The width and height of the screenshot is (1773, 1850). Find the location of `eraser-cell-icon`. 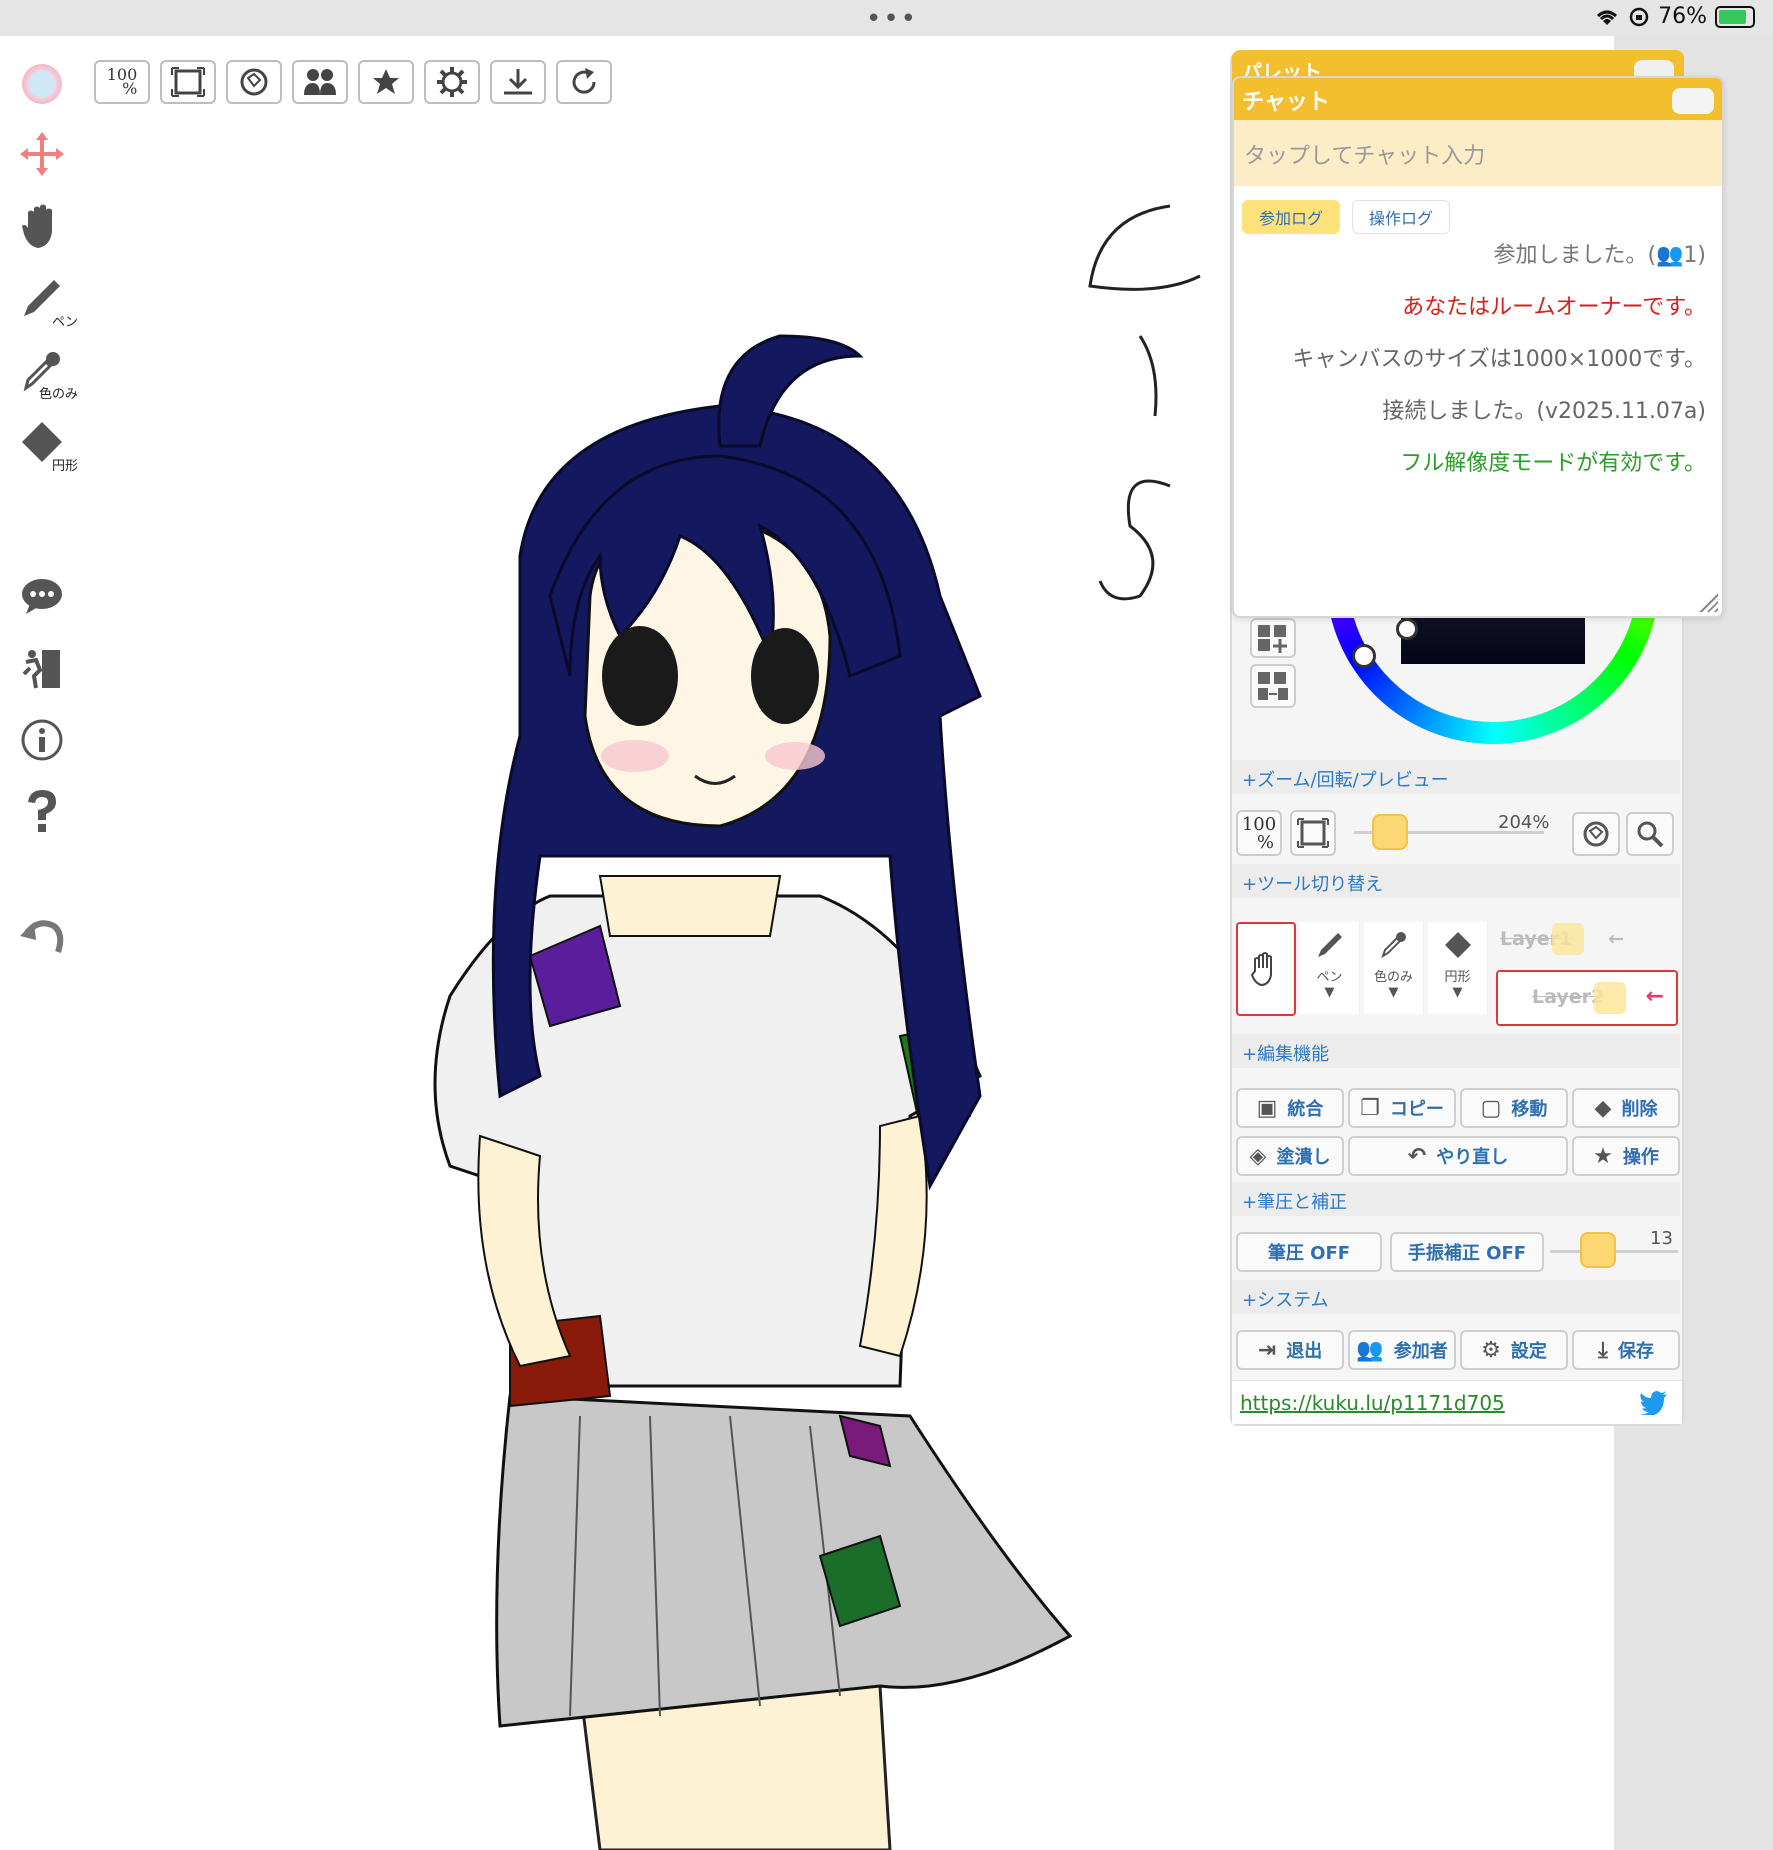

eraser-cell-icon is located at coordinates (1457, 945).